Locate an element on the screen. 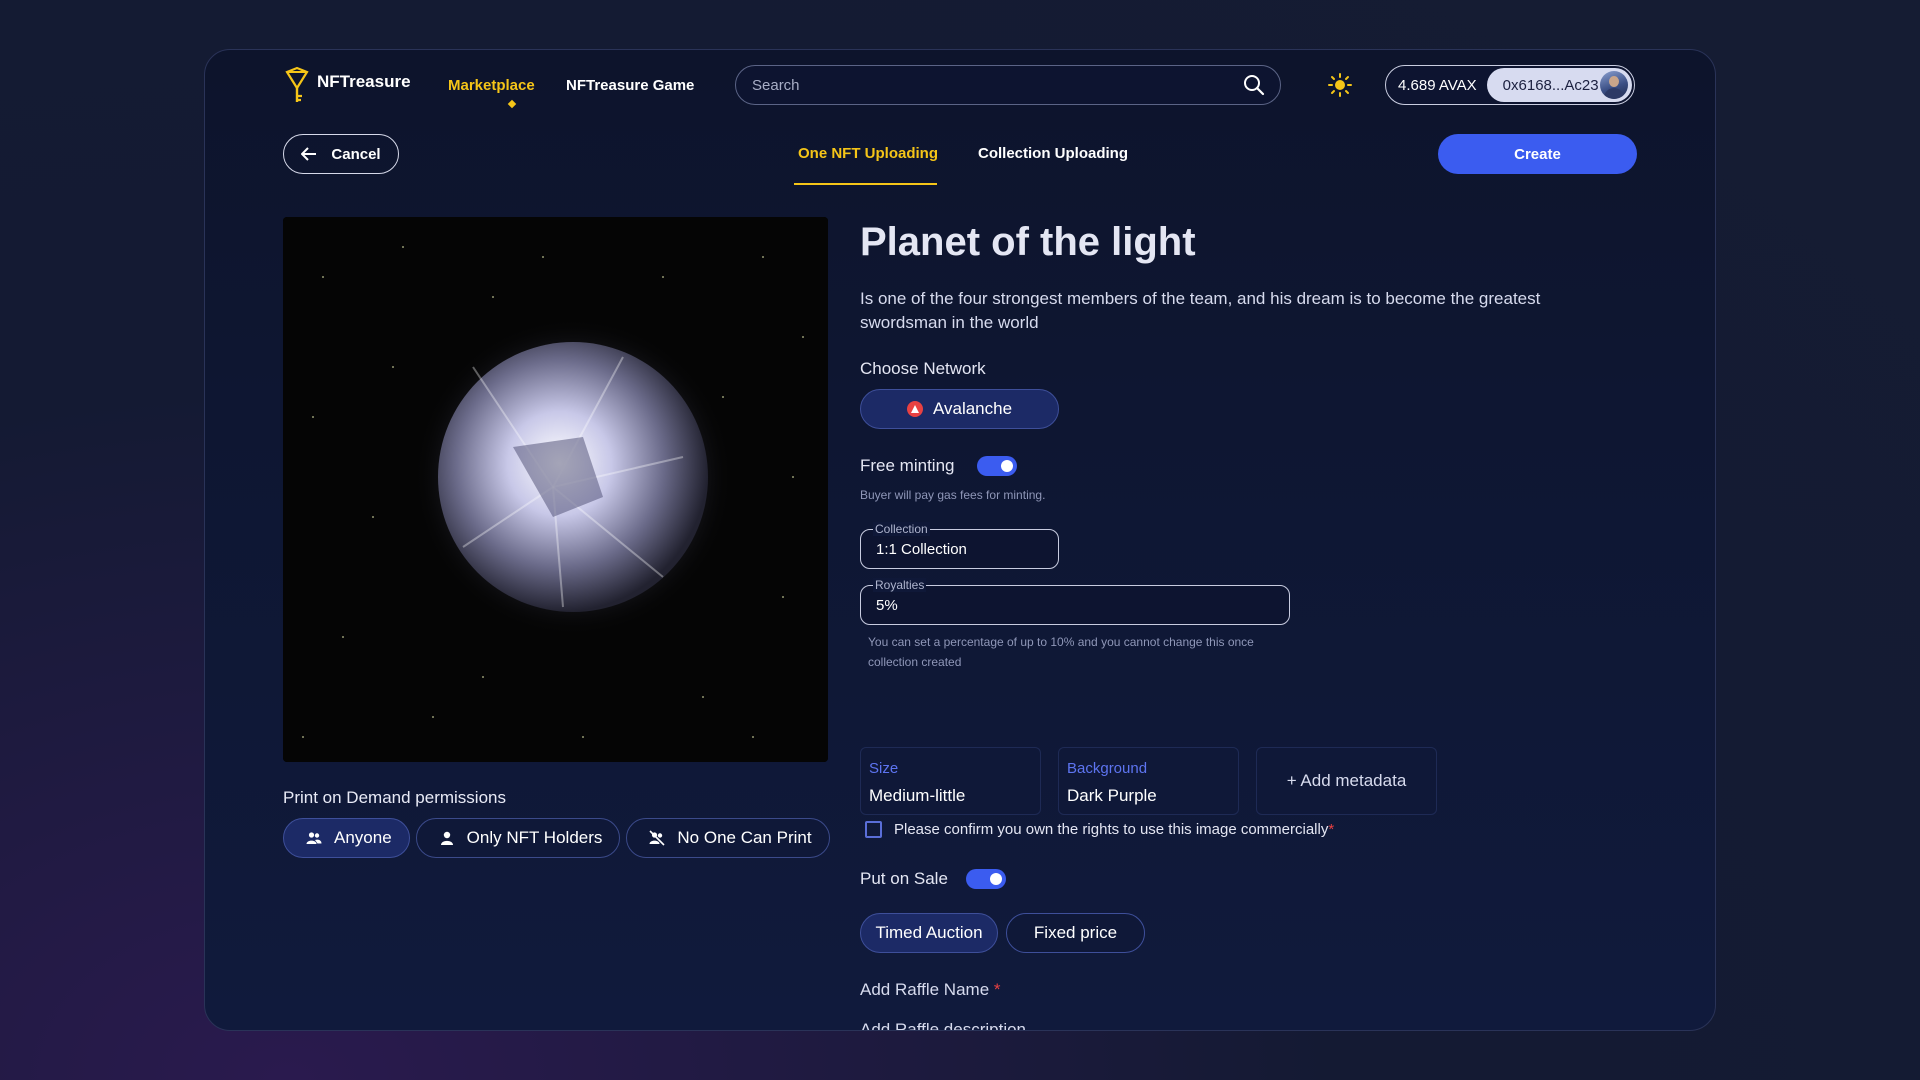 This screenshot has height=1080, width=1920. choose-network-label: Choose Network is located at coordinates (923, 368).